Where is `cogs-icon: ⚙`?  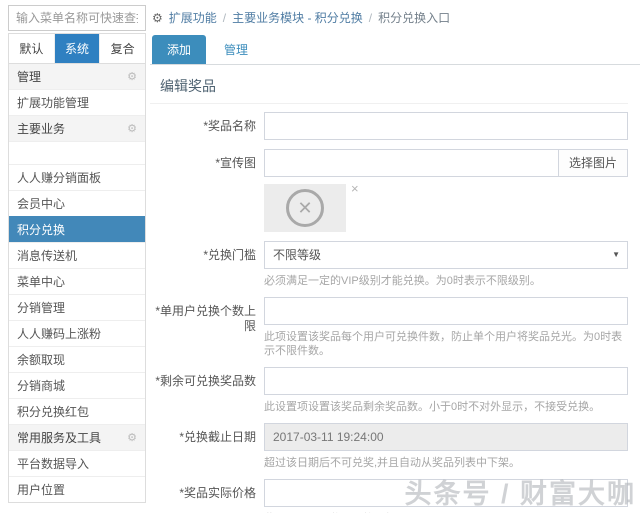
cogs-icon: ⚙ is located at coordinates (157, 18).